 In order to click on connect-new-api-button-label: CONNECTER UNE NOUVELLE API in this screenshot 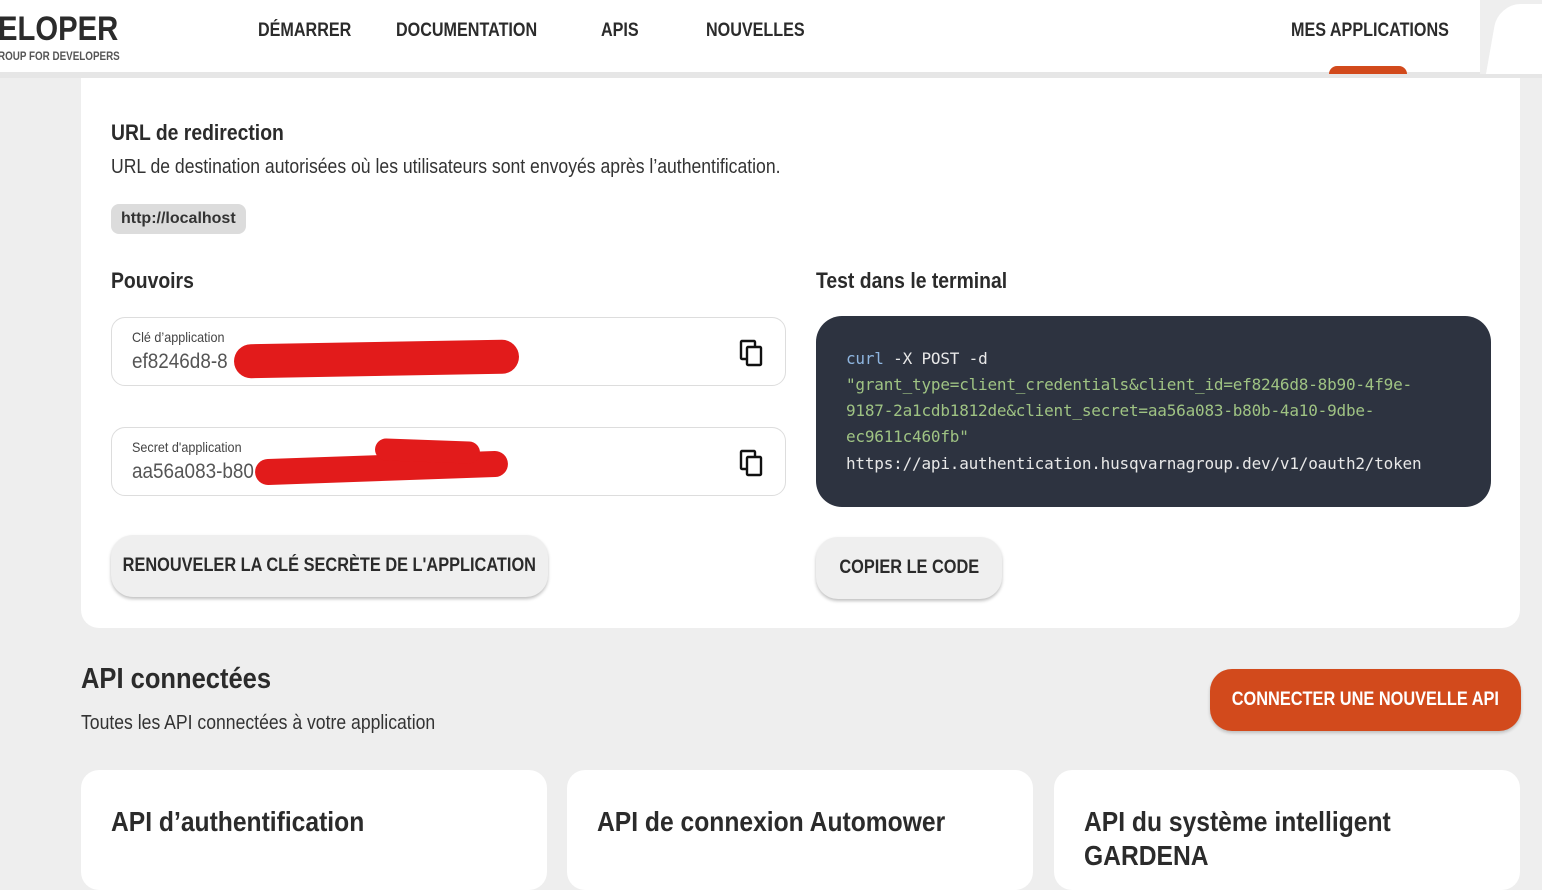, I will do `click(1365, 699)`.